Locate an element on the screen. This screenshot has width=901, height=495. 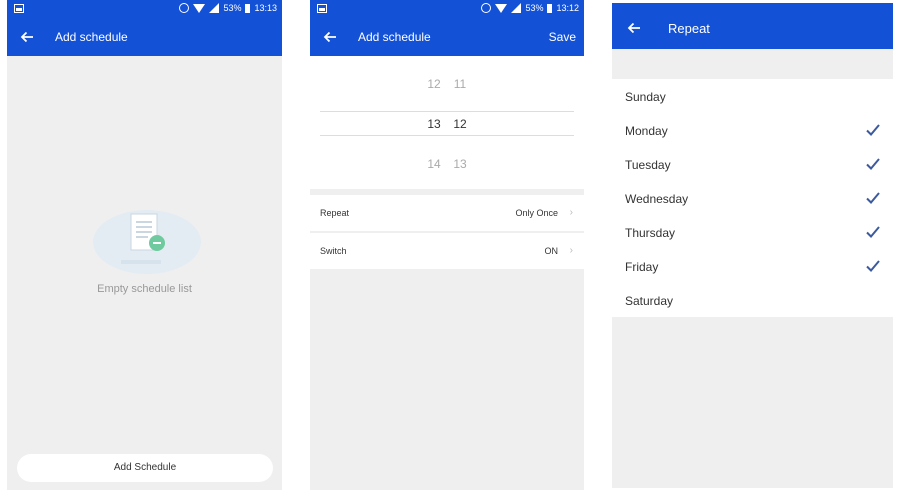
weekday-item: Monday is located at coordinates (752, 130).